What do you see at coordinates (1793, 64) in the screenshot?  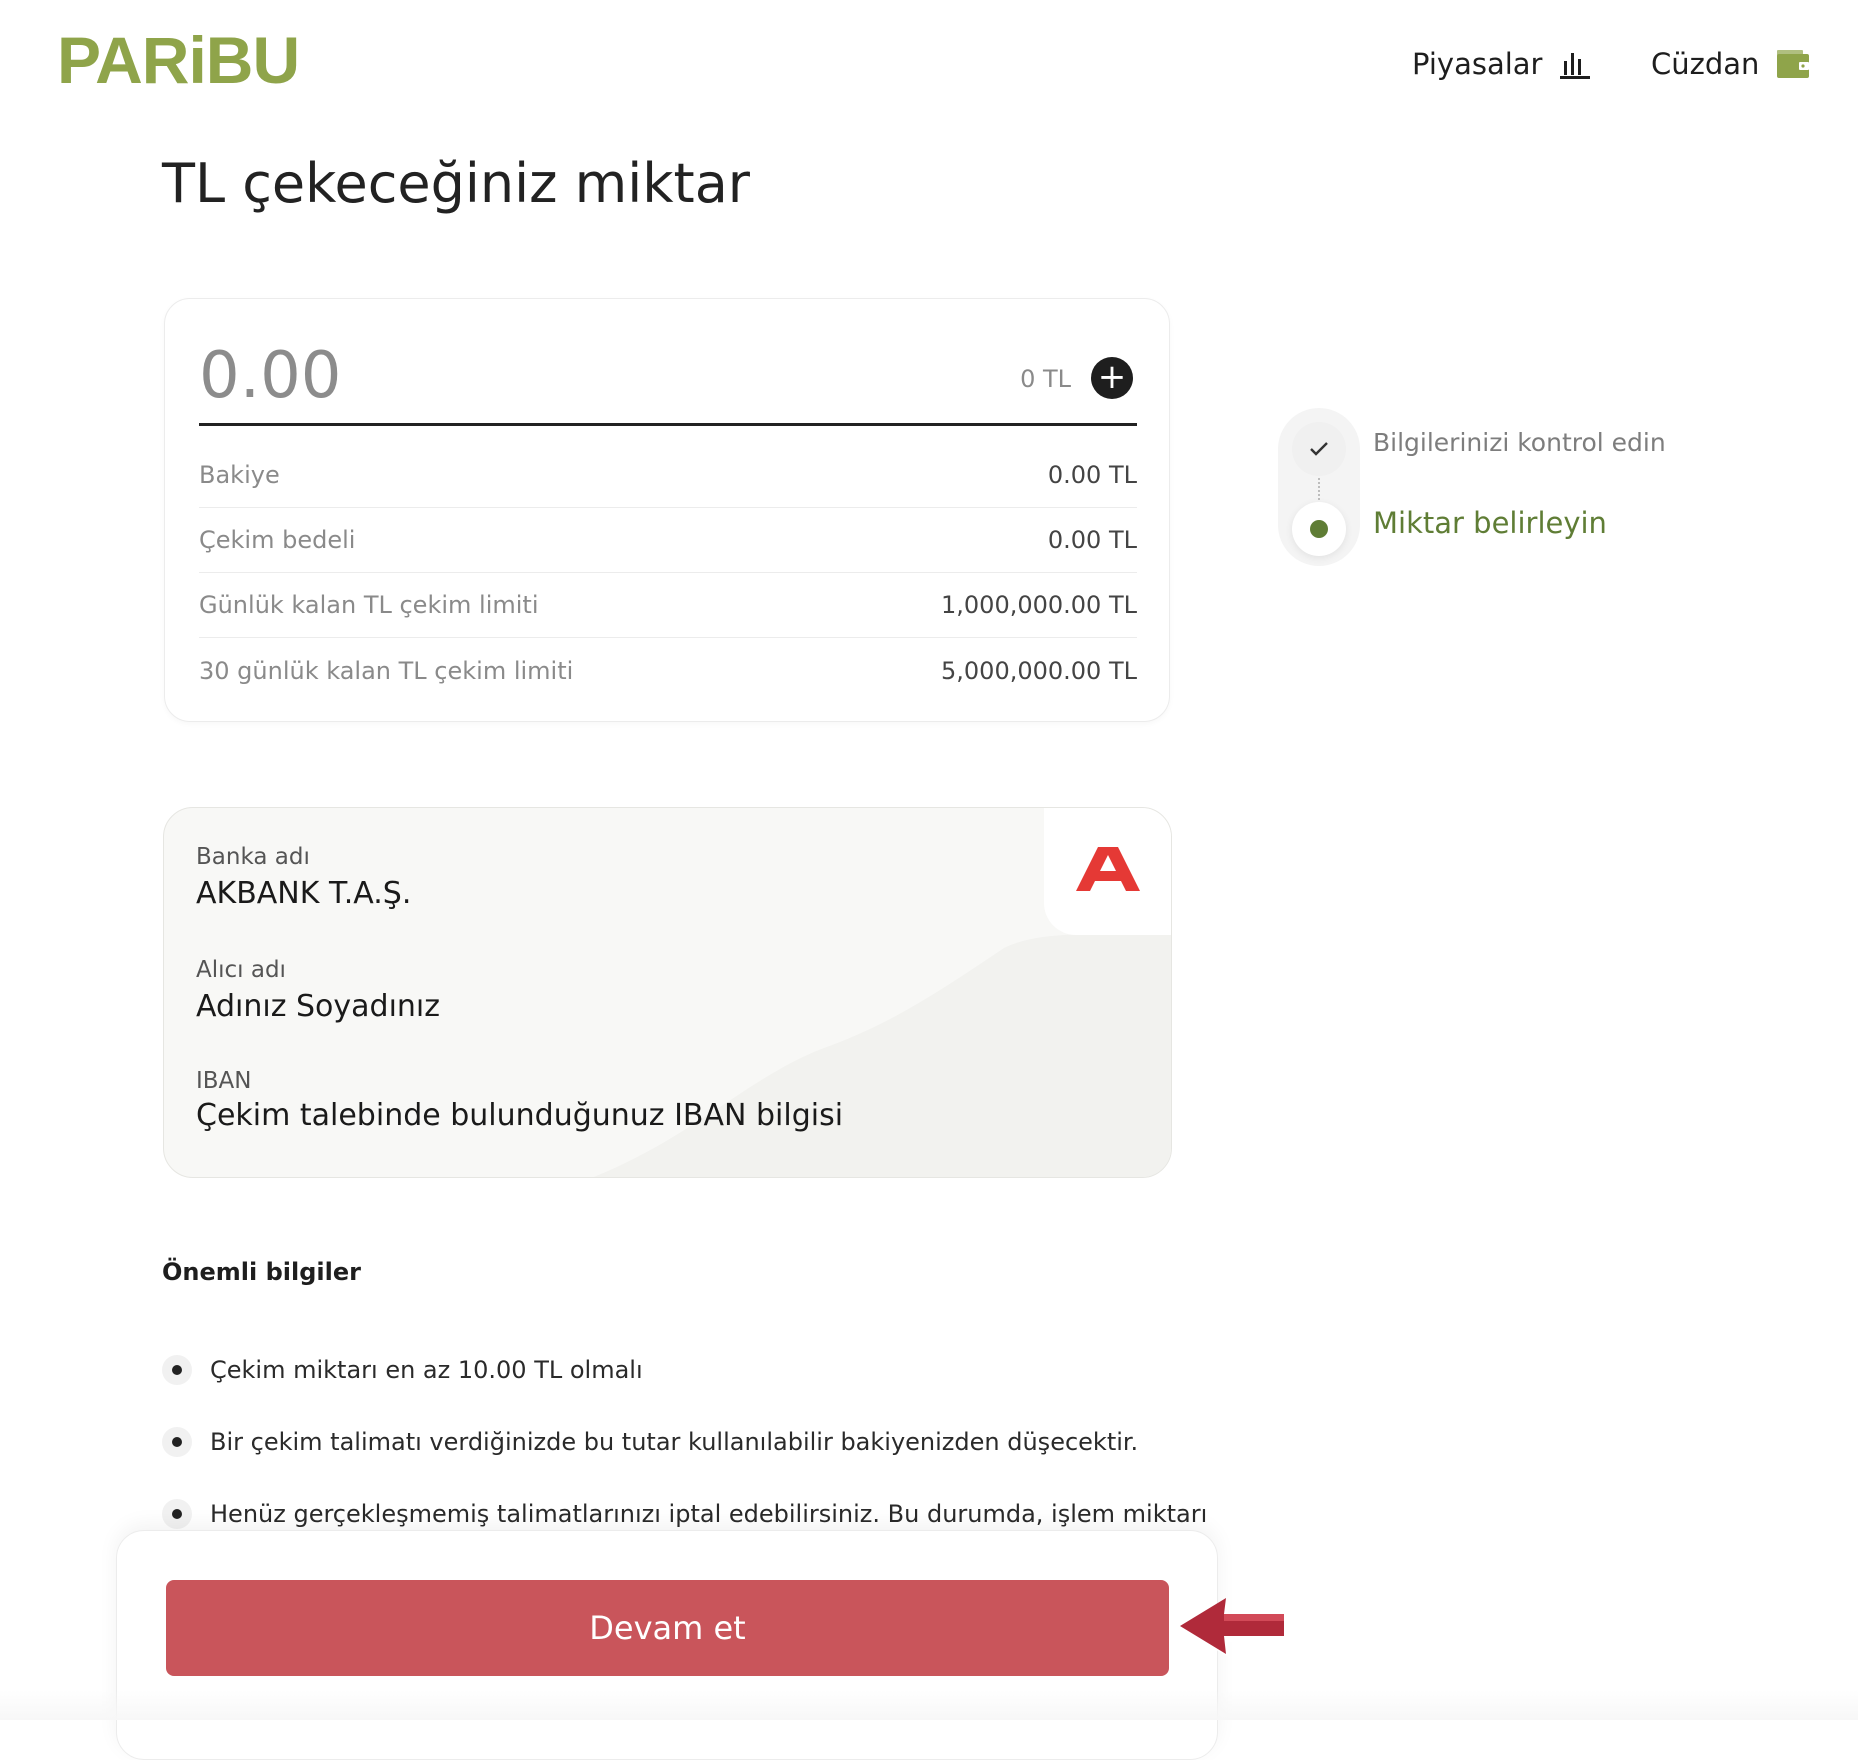 I see `wallet-icon` at bounding box center [1793, 64].